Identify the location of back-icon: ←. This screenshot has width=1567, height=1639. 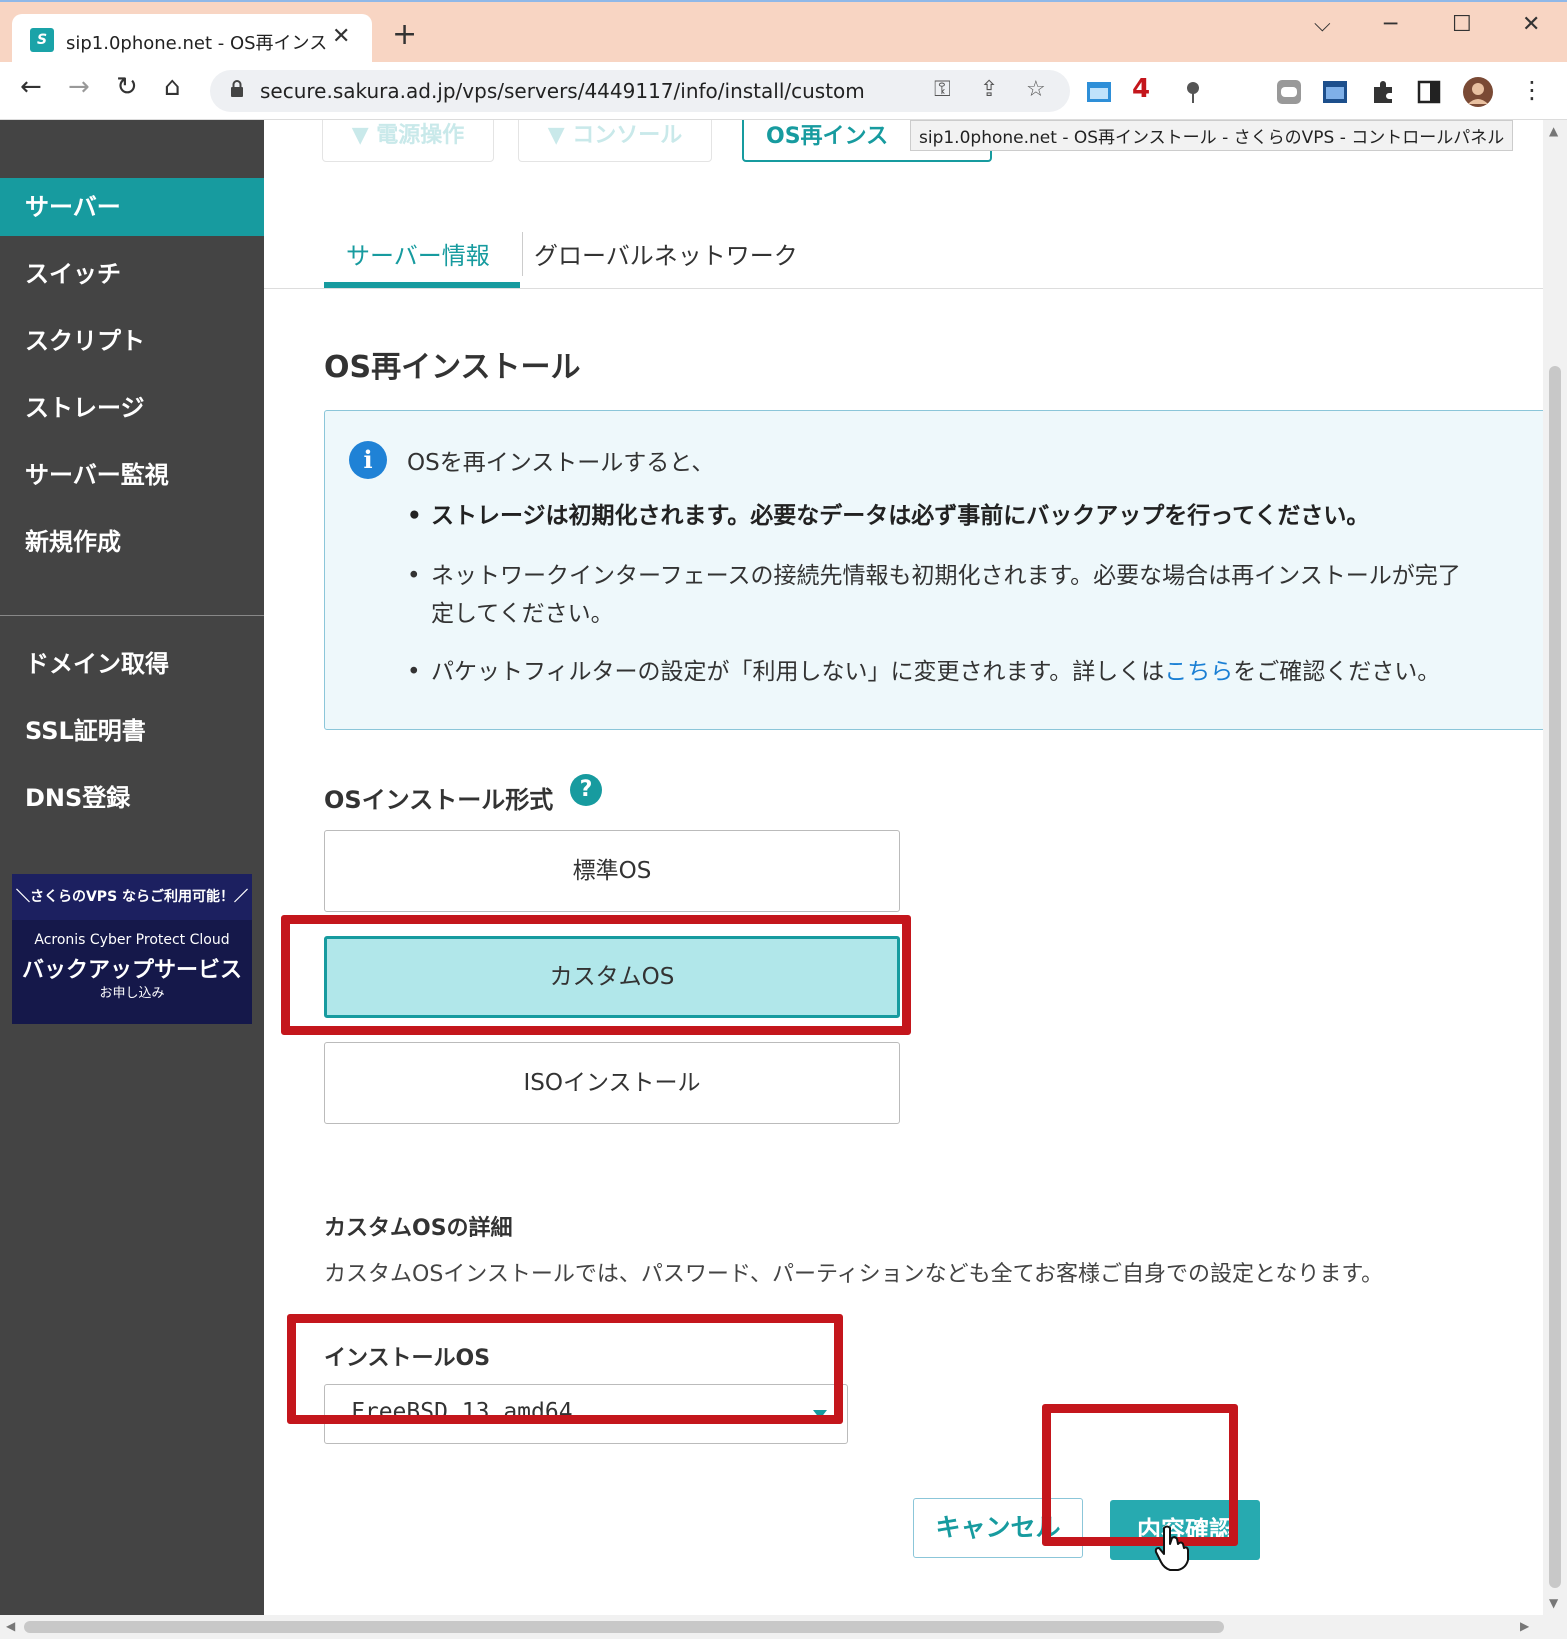
(31, 87).